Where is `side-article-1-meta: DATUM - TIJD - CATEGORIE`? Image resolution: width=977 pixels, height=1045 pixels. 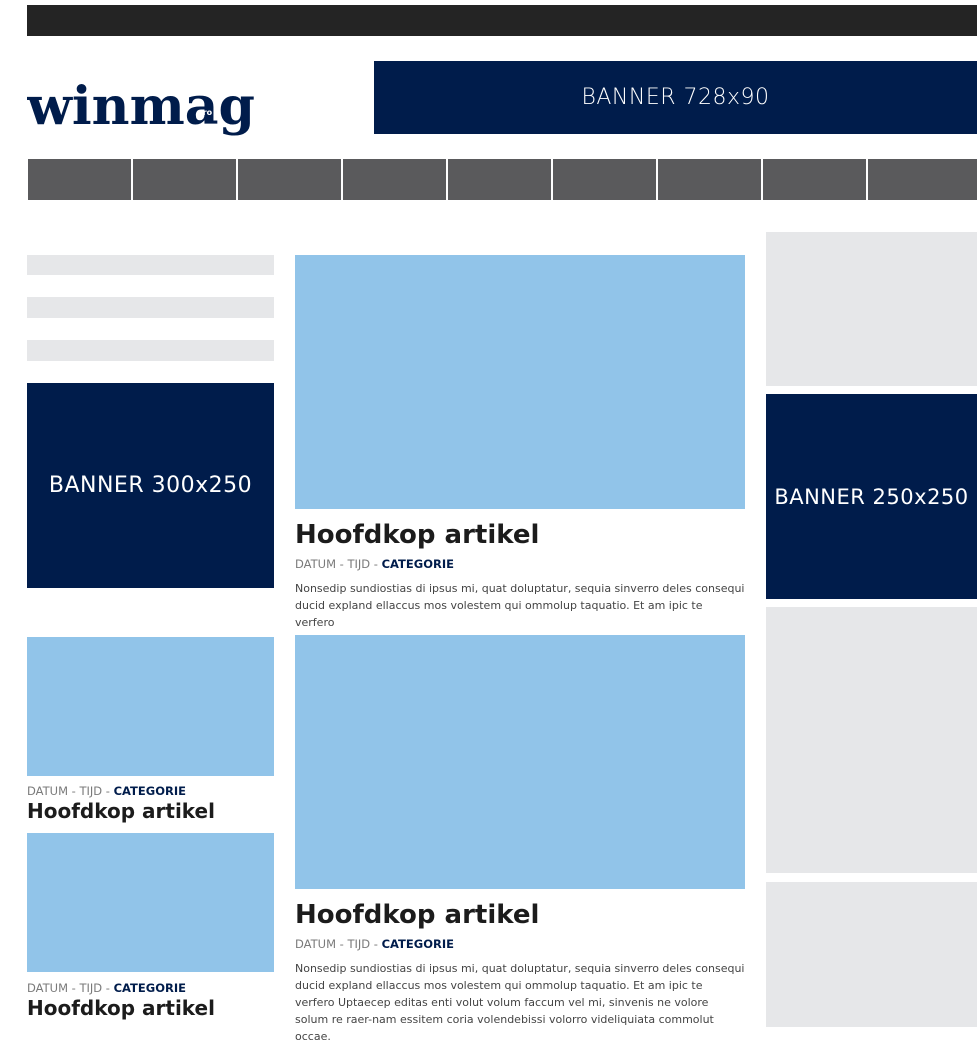 side-article-1-meta: DATUM - TIJD - CATEGORIE is located at coordinates (106, 791).